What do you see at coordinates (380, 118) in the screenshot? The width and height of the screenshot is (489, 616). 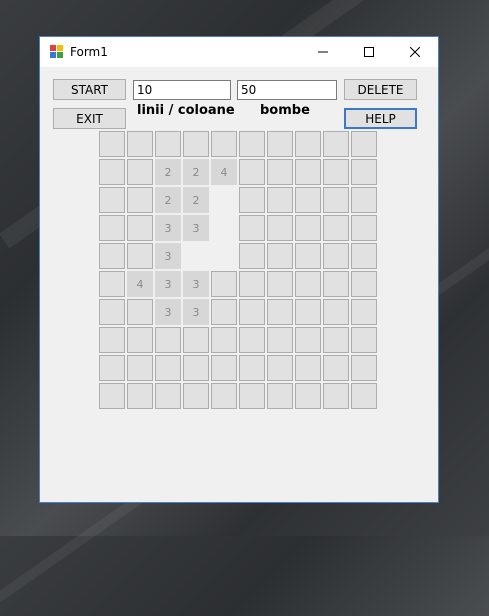 I see `help-button: HELP` at bounding box center [380, 118].